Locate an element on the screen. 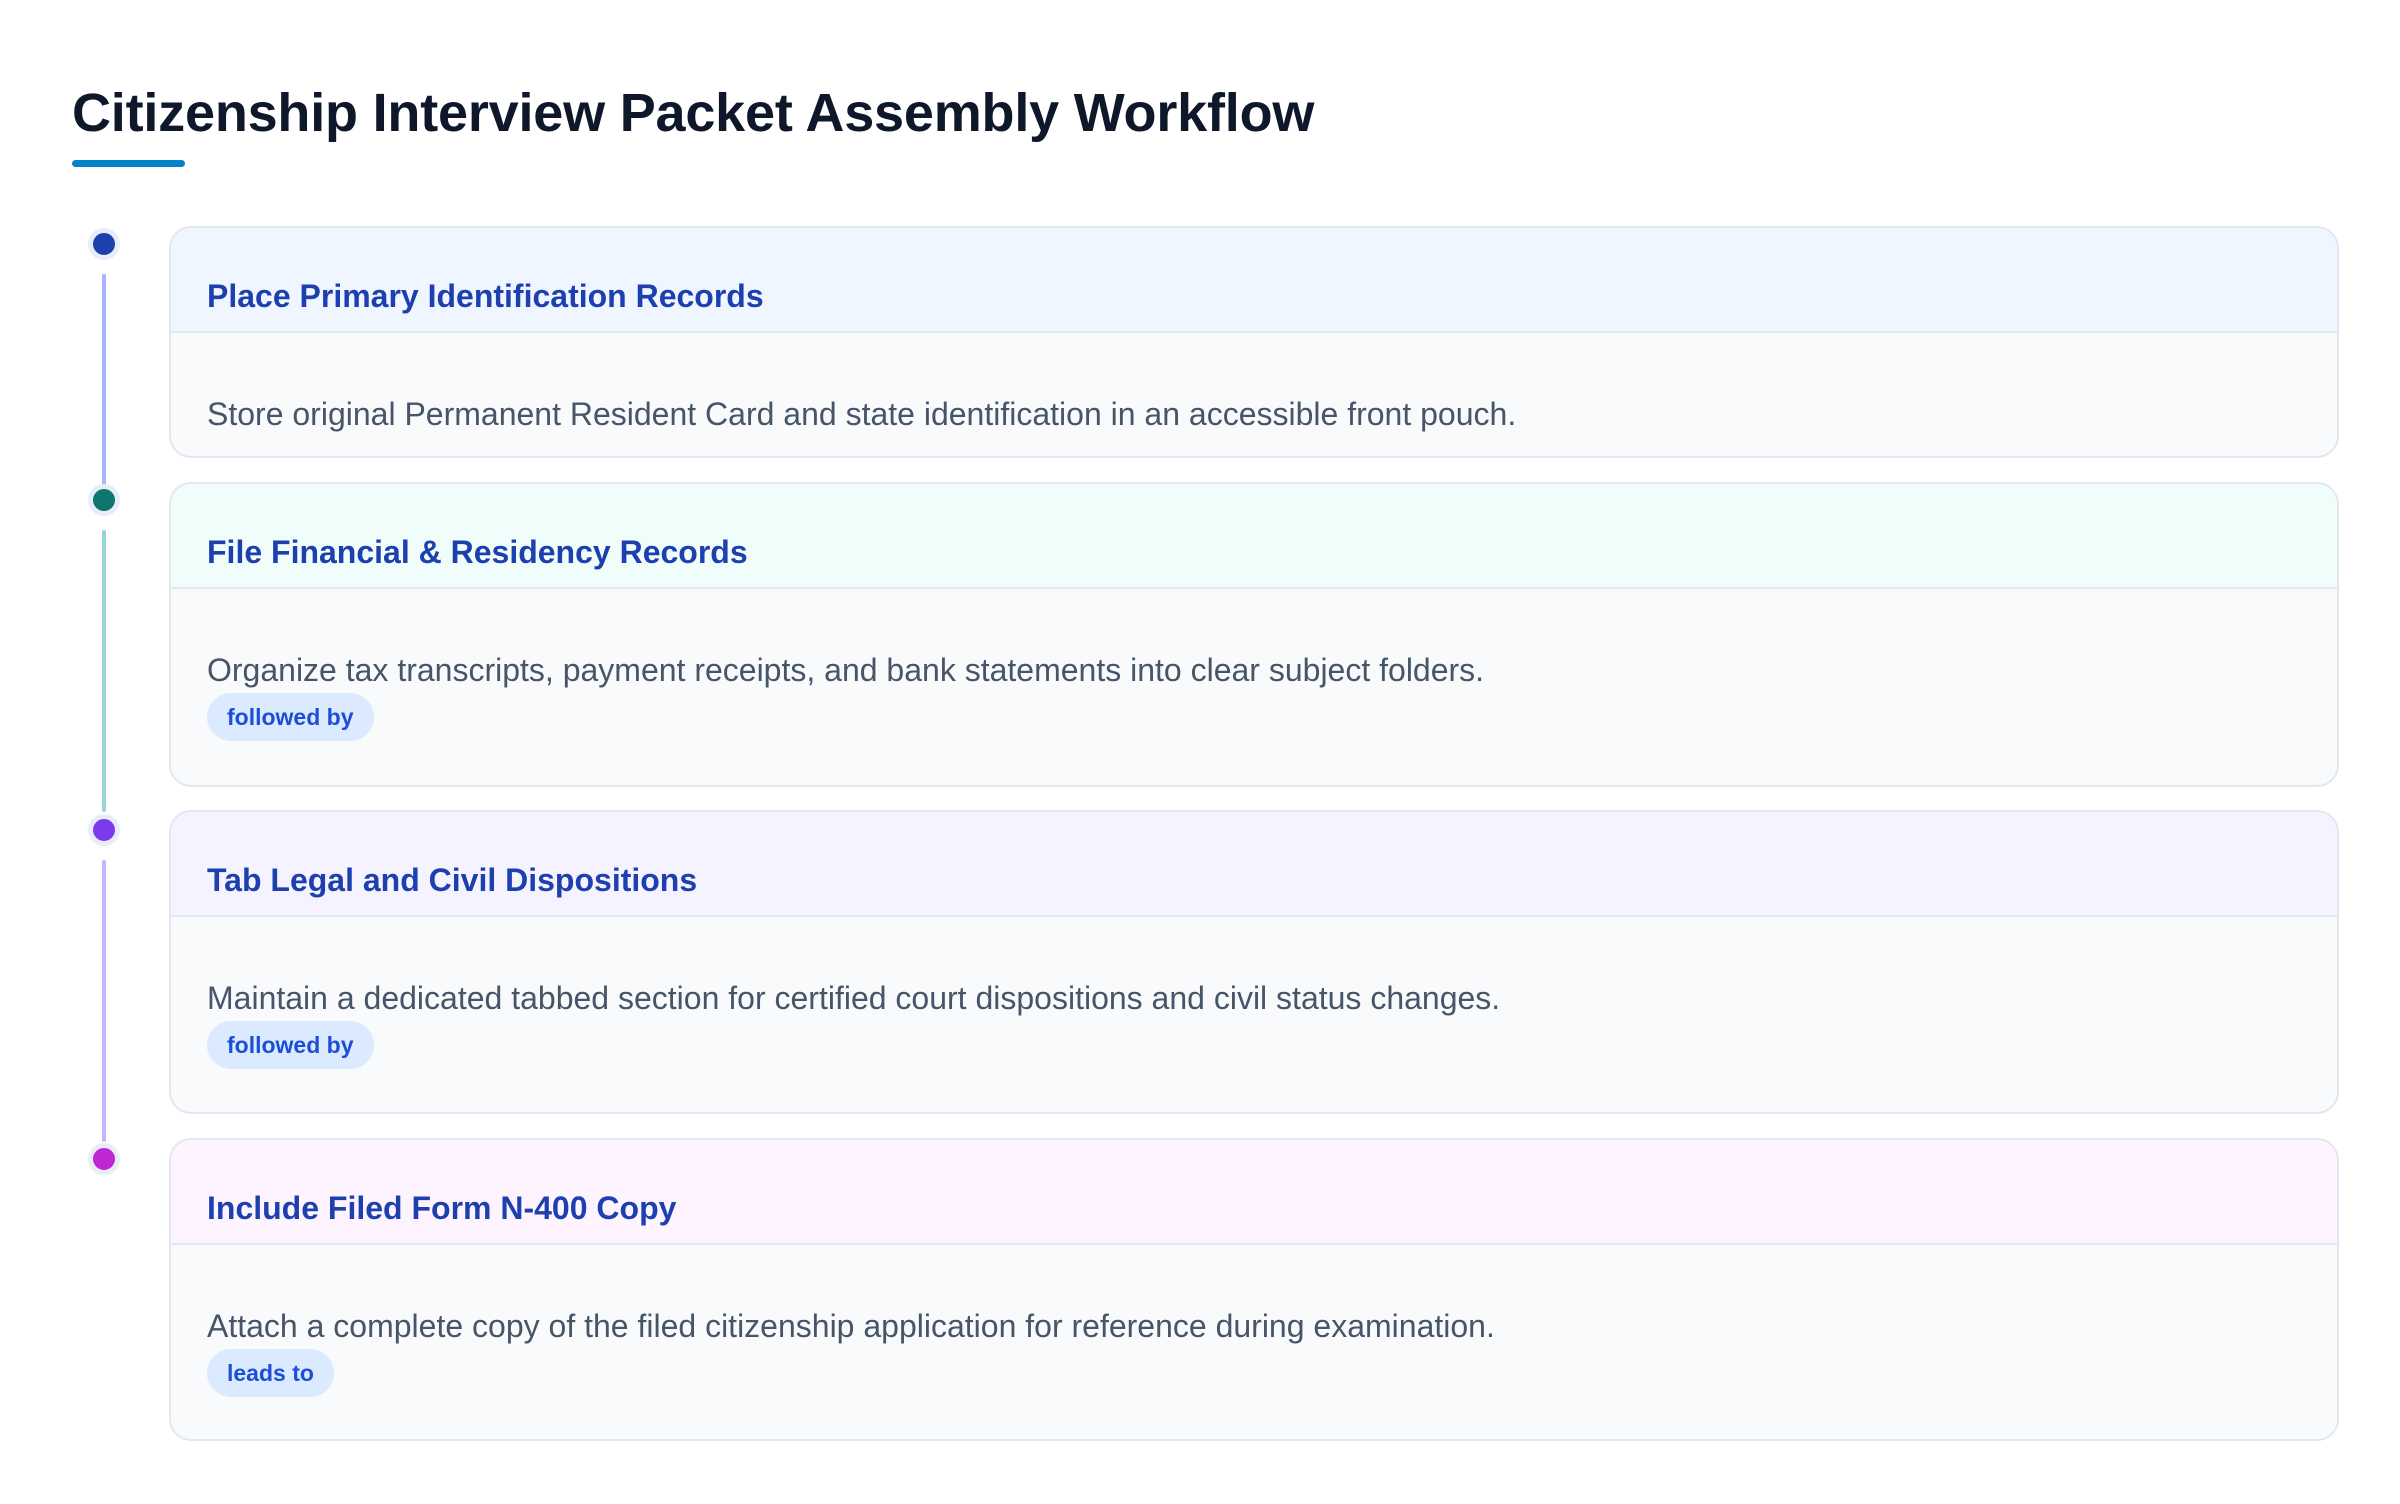 This screenshot has width=2400, height=1504. step-card-header: Include Filed Form N-400 Copy is located at coordinates (1254, 1192).